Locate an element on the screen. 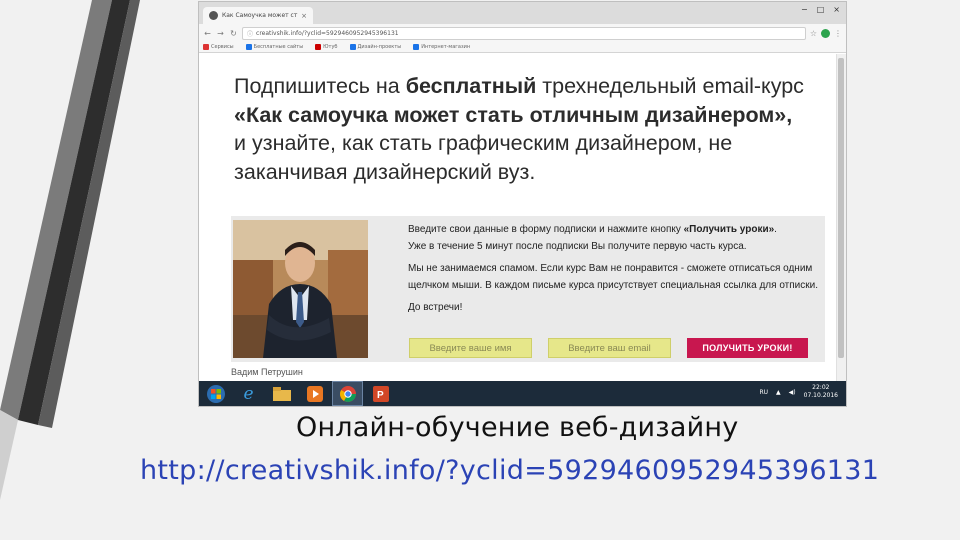 This screenshot has width=960, height=540. taskbar-explorer is located at coordinates (281, 393).